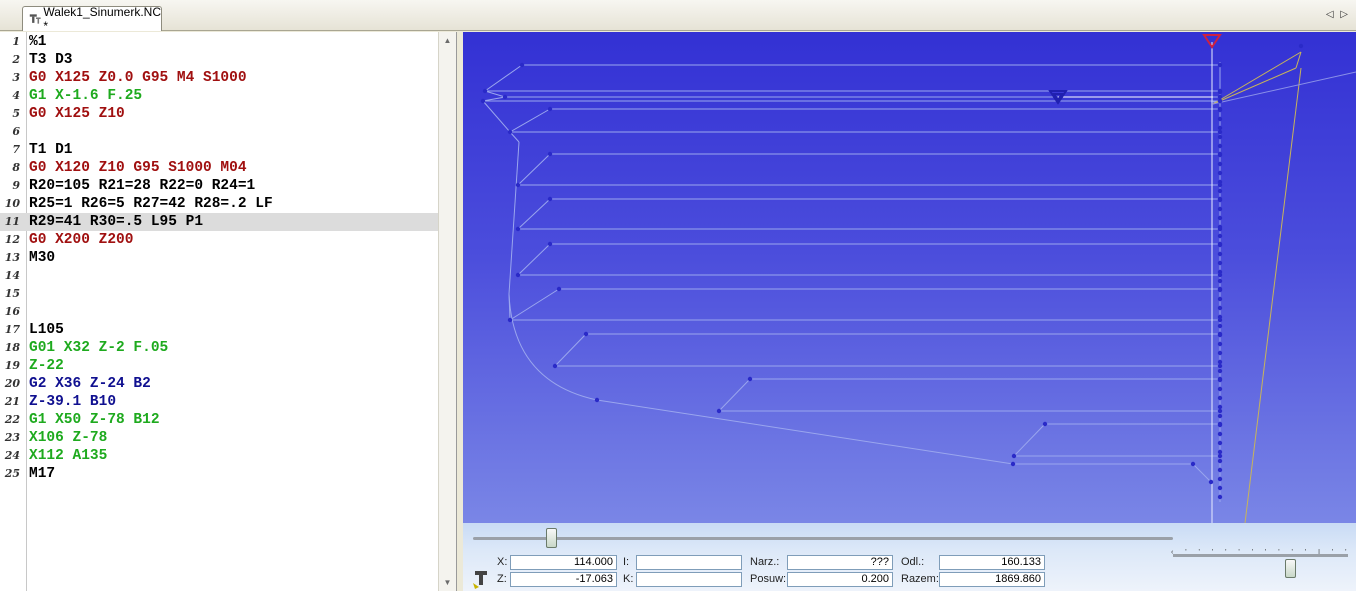  Describe the element at coordinates (219, 420) in the screenshot. I see `code-line: 22 G1 X50 Z-78 B12` at that location.